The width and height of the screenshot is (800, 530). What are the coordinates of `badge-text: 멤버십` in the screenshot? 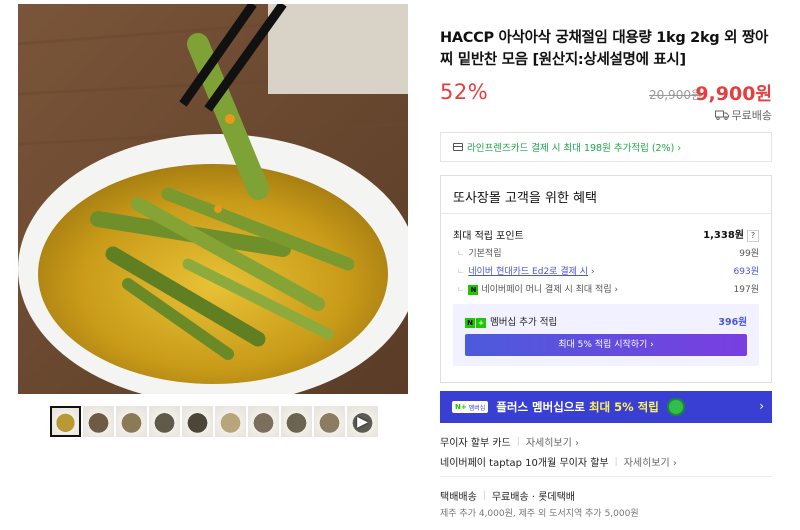 It's located at (477, 408).